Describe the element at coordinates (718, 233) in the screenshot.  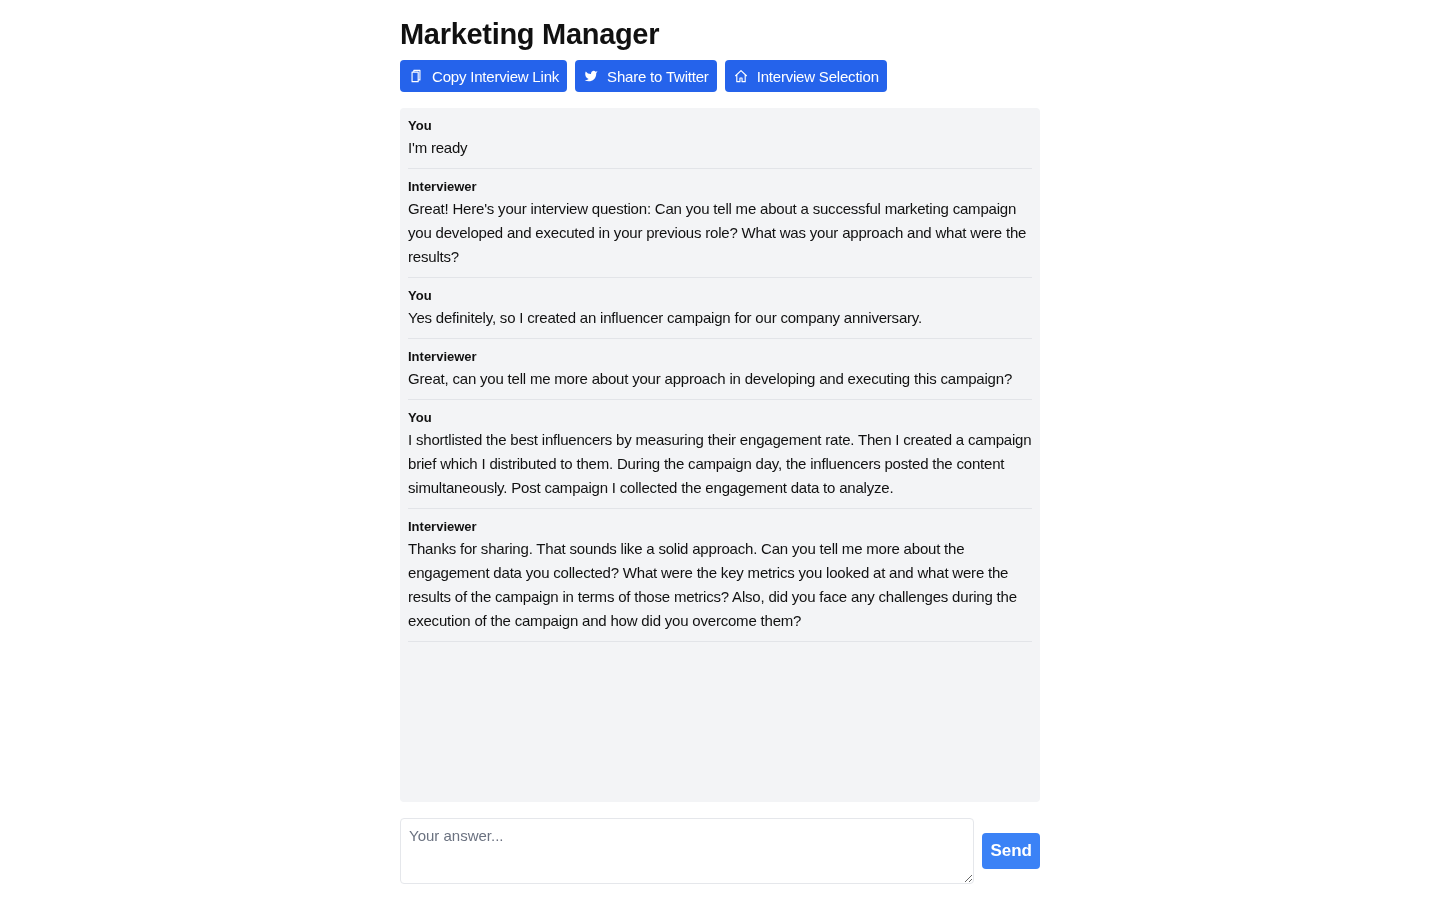
I see `message-text: Great! Here's your interview question: Can you tell me about a successful marketing campaign you developed and executed in your previous role? What was your approach and what were the results?` at that location.